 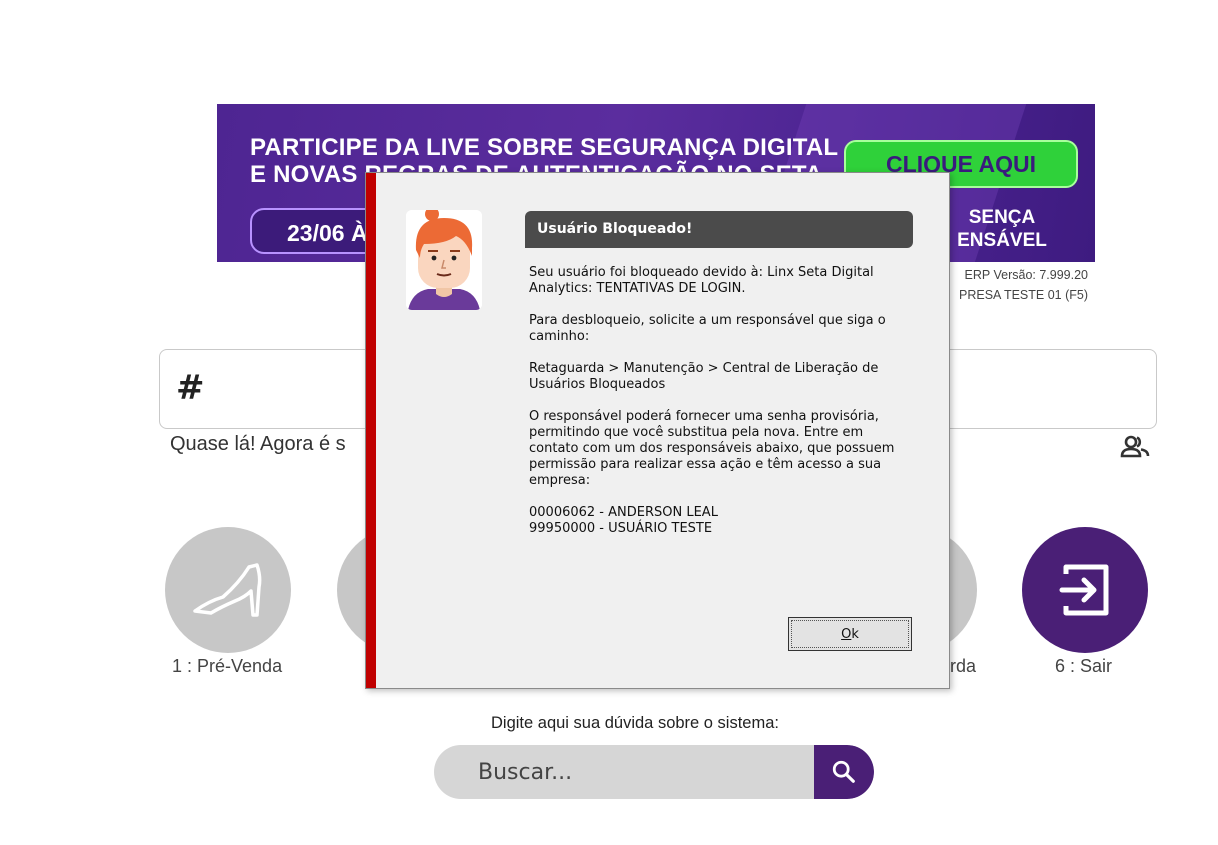 What do you see at coordinates (855, 634) in the screenshot?
I see `ok-button-label: k` at bounding box center [855, 634].